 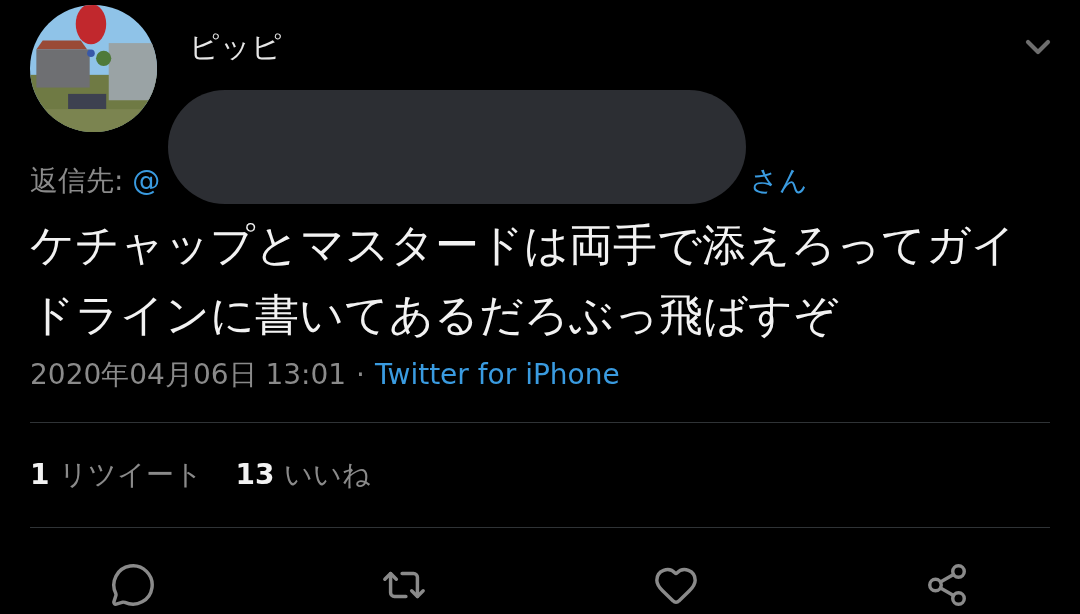 What do you see at coordinates (779, 181) in the screenshot?
I see `mention-suffix: さん` at bounding box center [779, 181].